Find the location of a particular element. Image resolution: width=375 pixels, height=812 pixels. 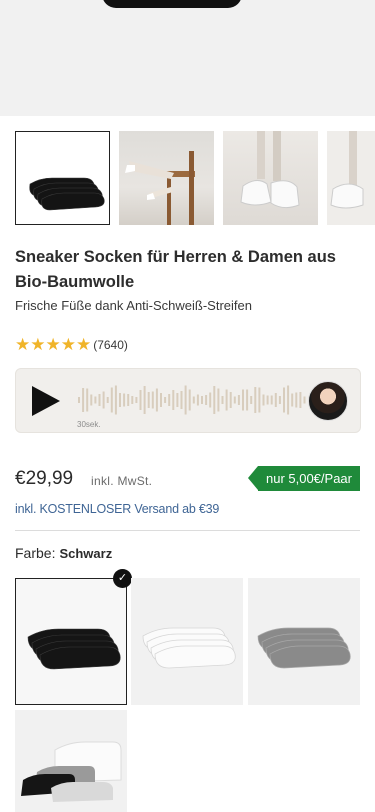

waveform is located at coordinates (191, 400).